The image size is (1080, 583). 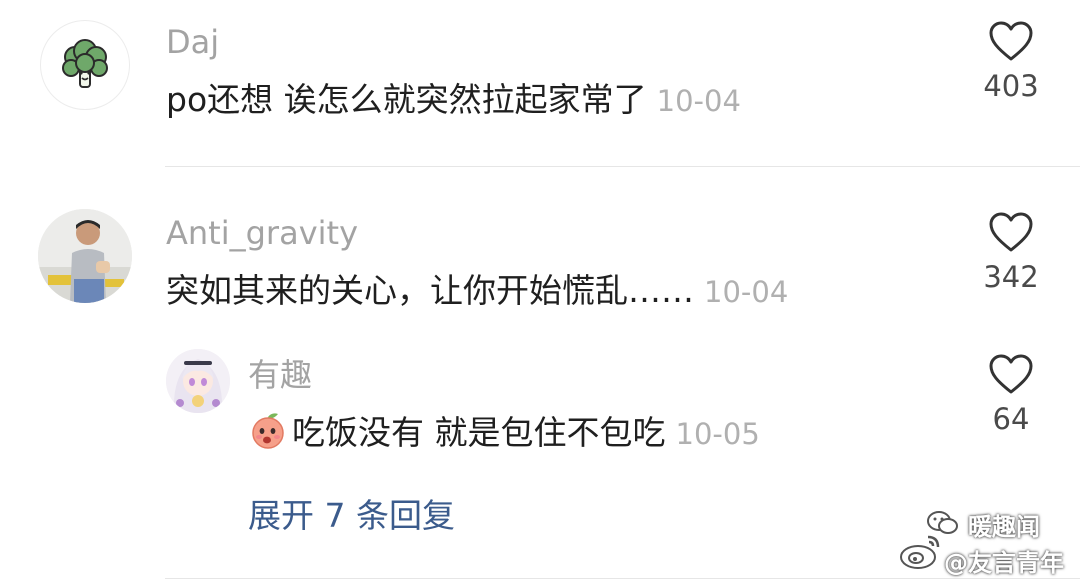 I want to click on reply-body: 吃饭没有 就是包住不包吃, so click(x=479, y=432).